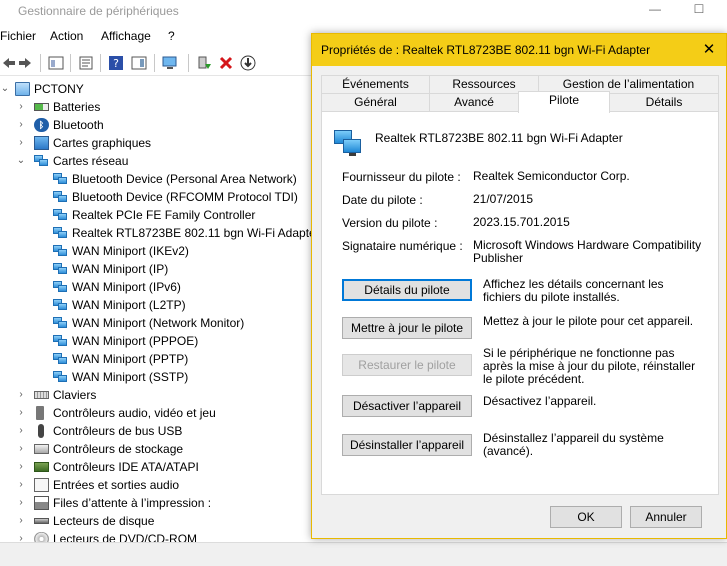 This screenshot has height=566, width=727. I want to click on driver-provider-value: Realtek Semiconductor Corp., so click(551, 176).